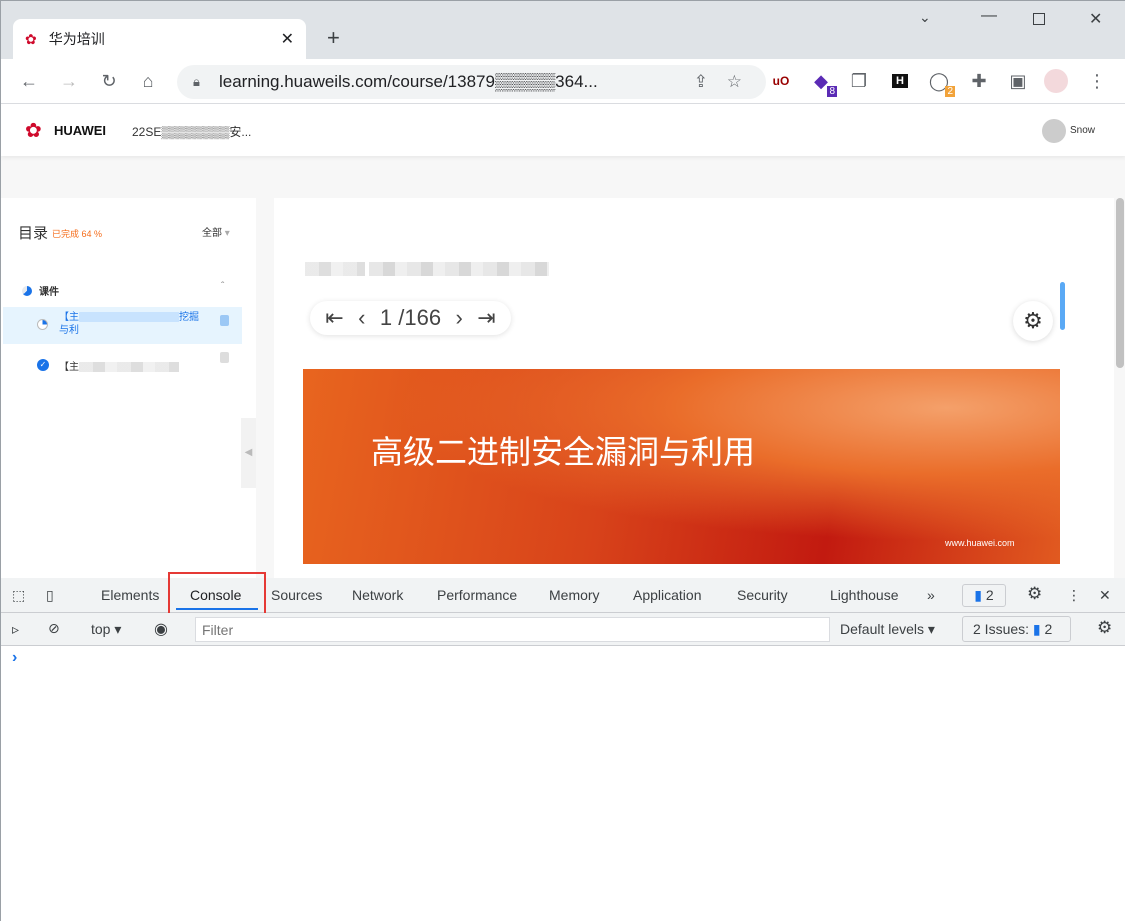 This screenshot has height=922, width=1125. I want to click on tab-performance: Performance, so click(477, 595).